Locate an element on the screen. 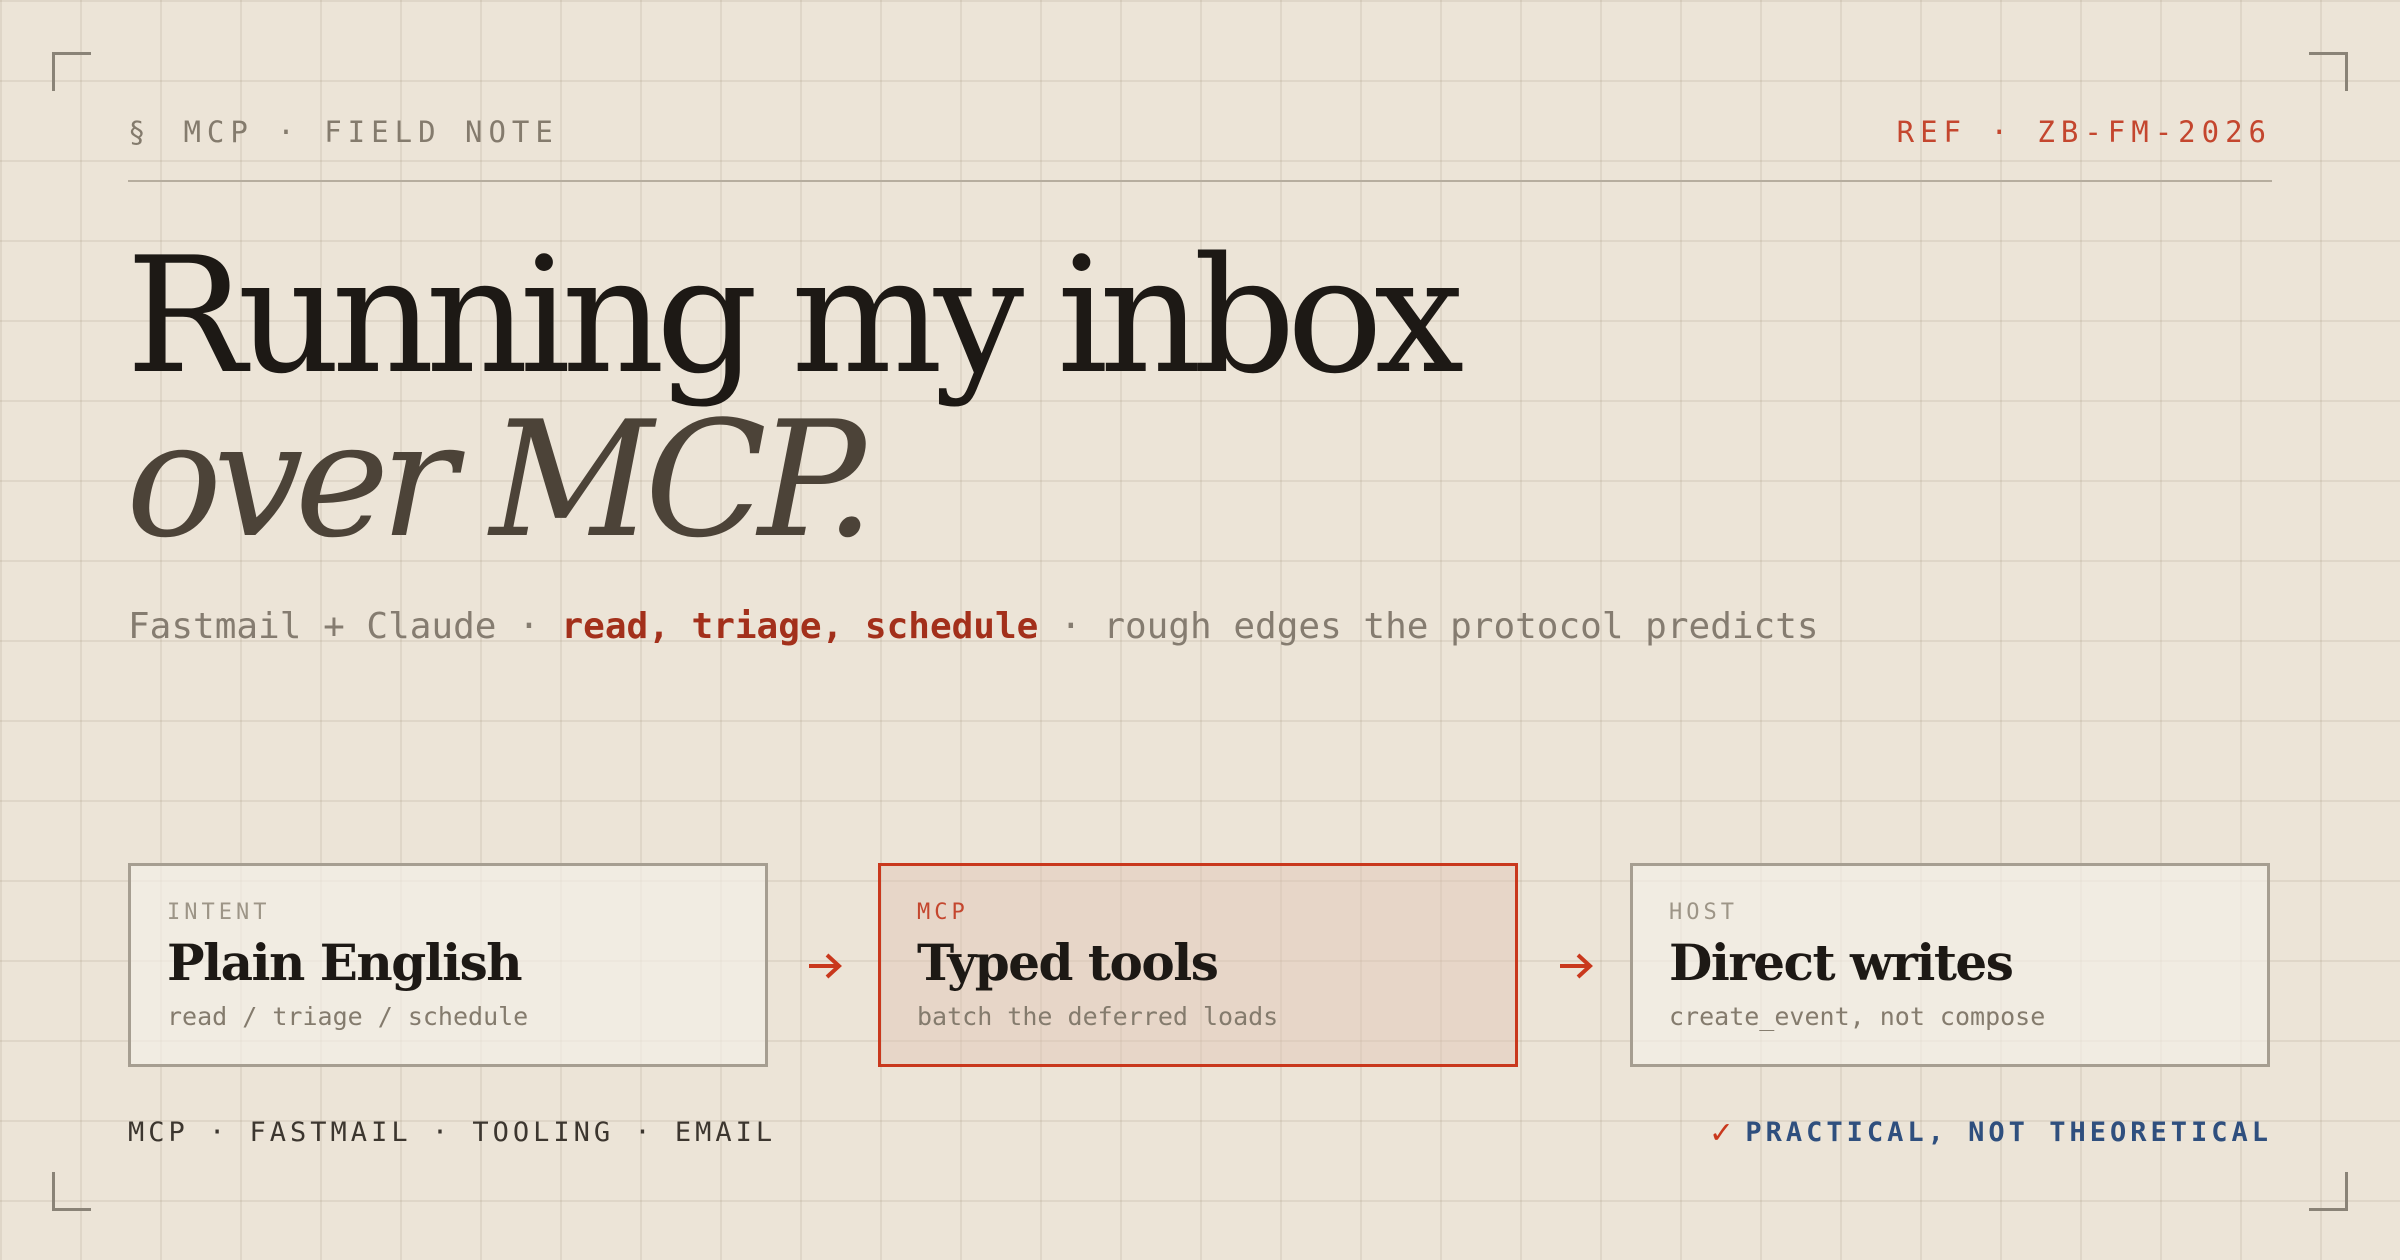  header-label-group: § MCP · FIELD NOTE is located at coordinates (343, 132).